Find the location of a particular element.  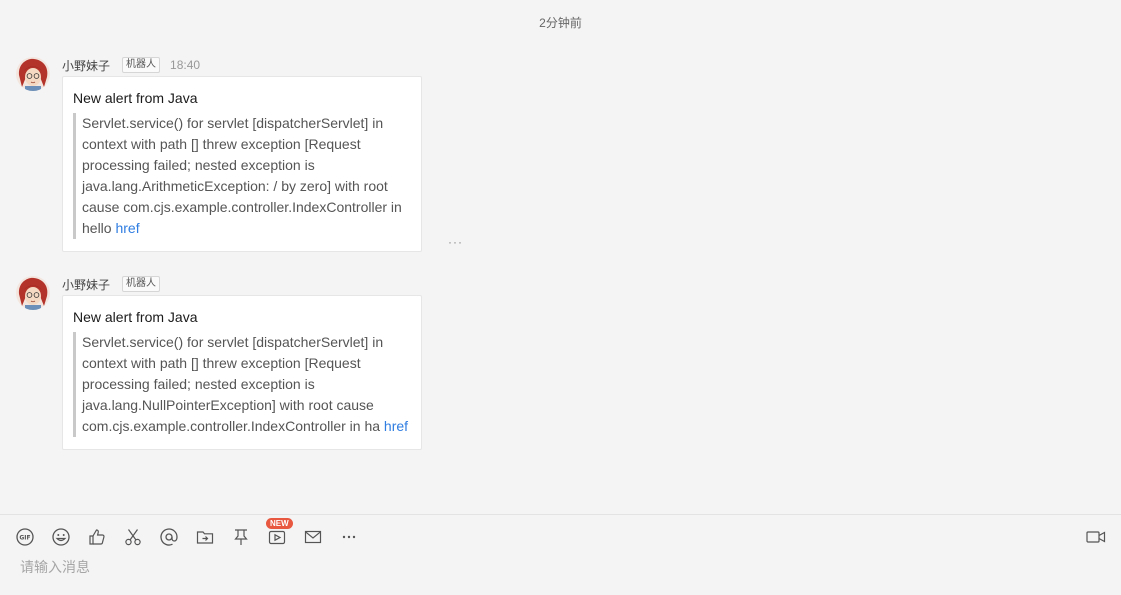

svg-text: GIF is located at coordinates (24, 537).